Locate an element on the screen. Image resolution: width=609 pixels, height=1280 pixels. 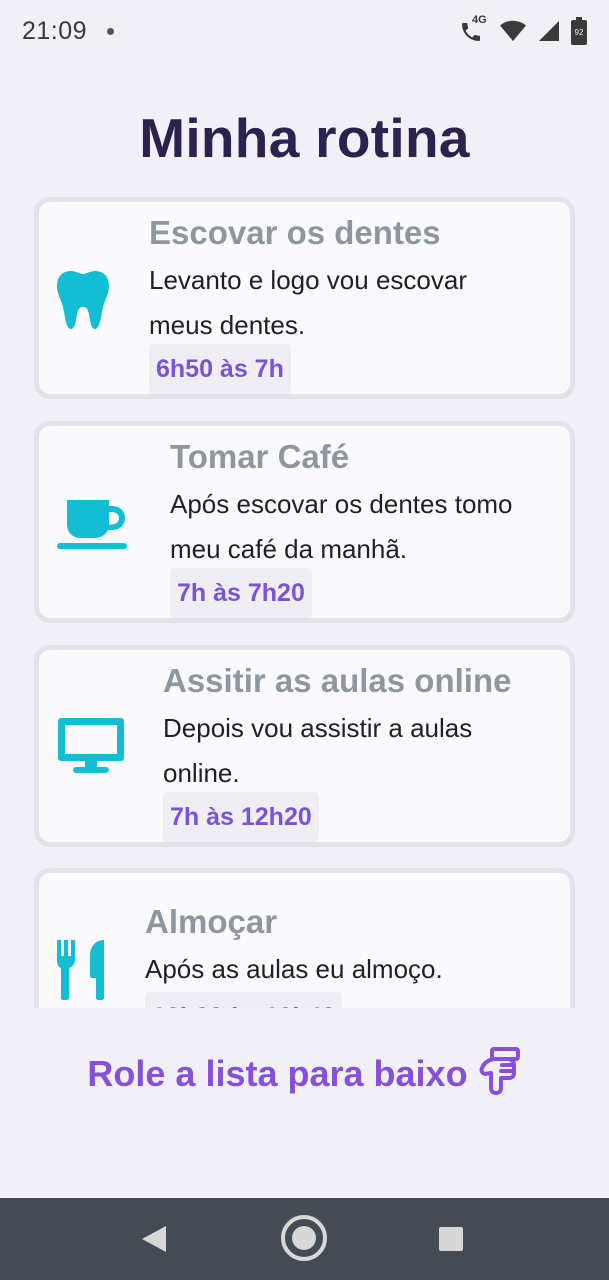
back-button is located at coordinates (154, 1241).